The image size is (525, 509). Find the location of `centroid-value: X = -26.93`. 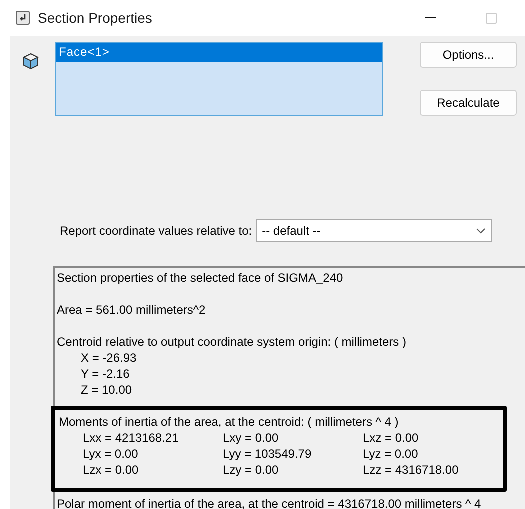

centroid-value: X = -26.93 is located at coordinates (109, 358).